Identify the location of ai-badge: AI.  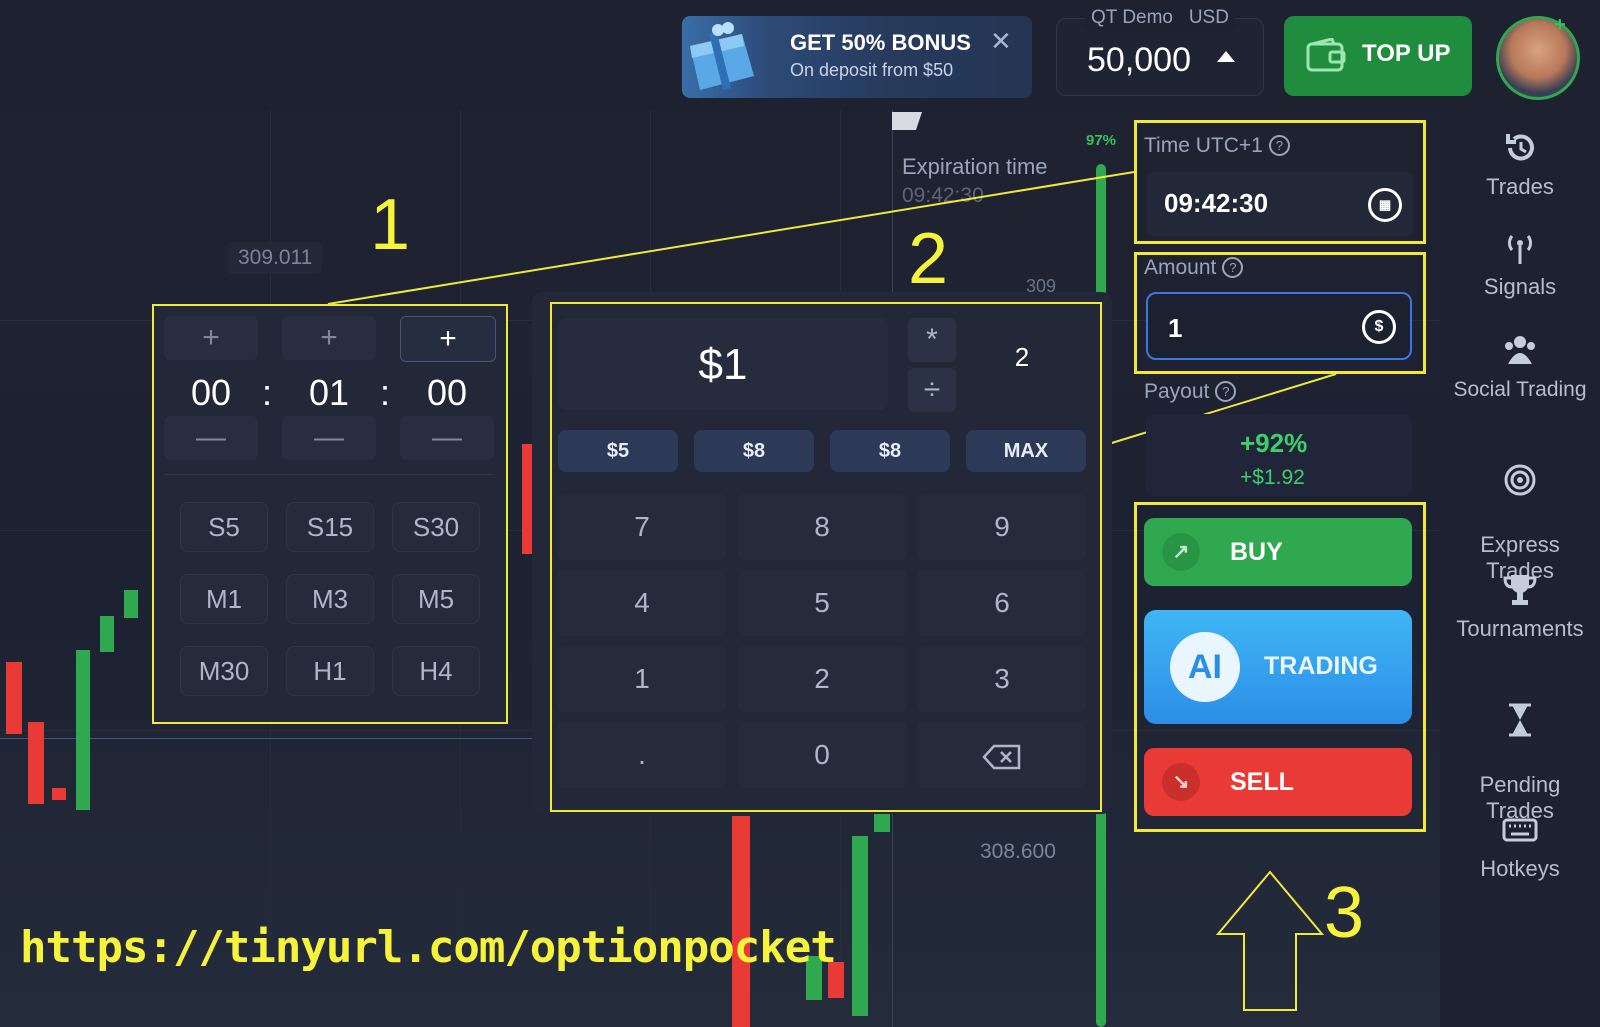
(1205, 667).